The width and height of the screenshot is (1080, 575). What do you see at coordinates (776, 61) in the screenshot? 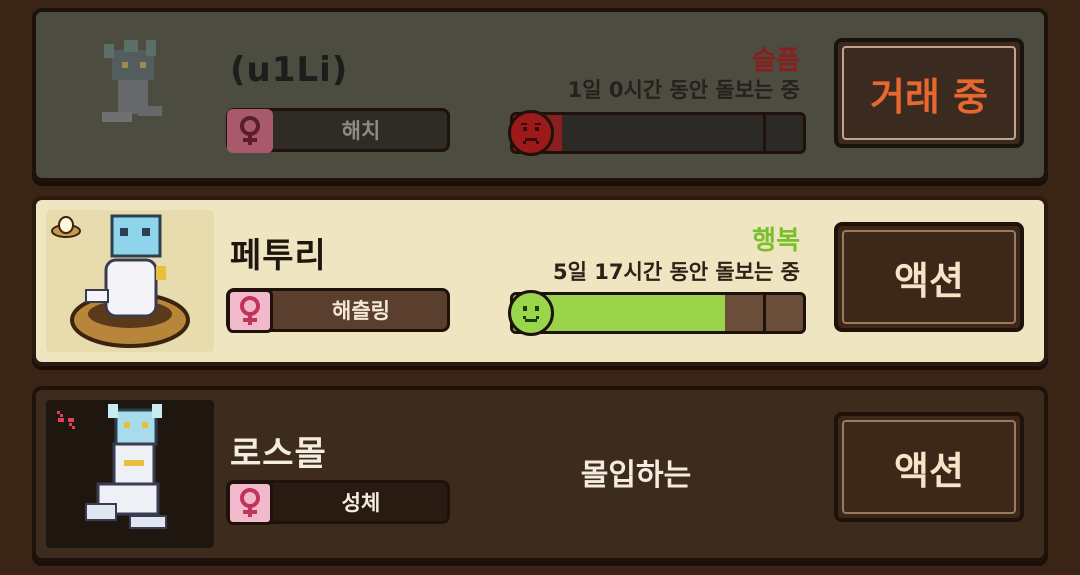
I see `mood-label: 슬픔` at bounding box center [776, 61].